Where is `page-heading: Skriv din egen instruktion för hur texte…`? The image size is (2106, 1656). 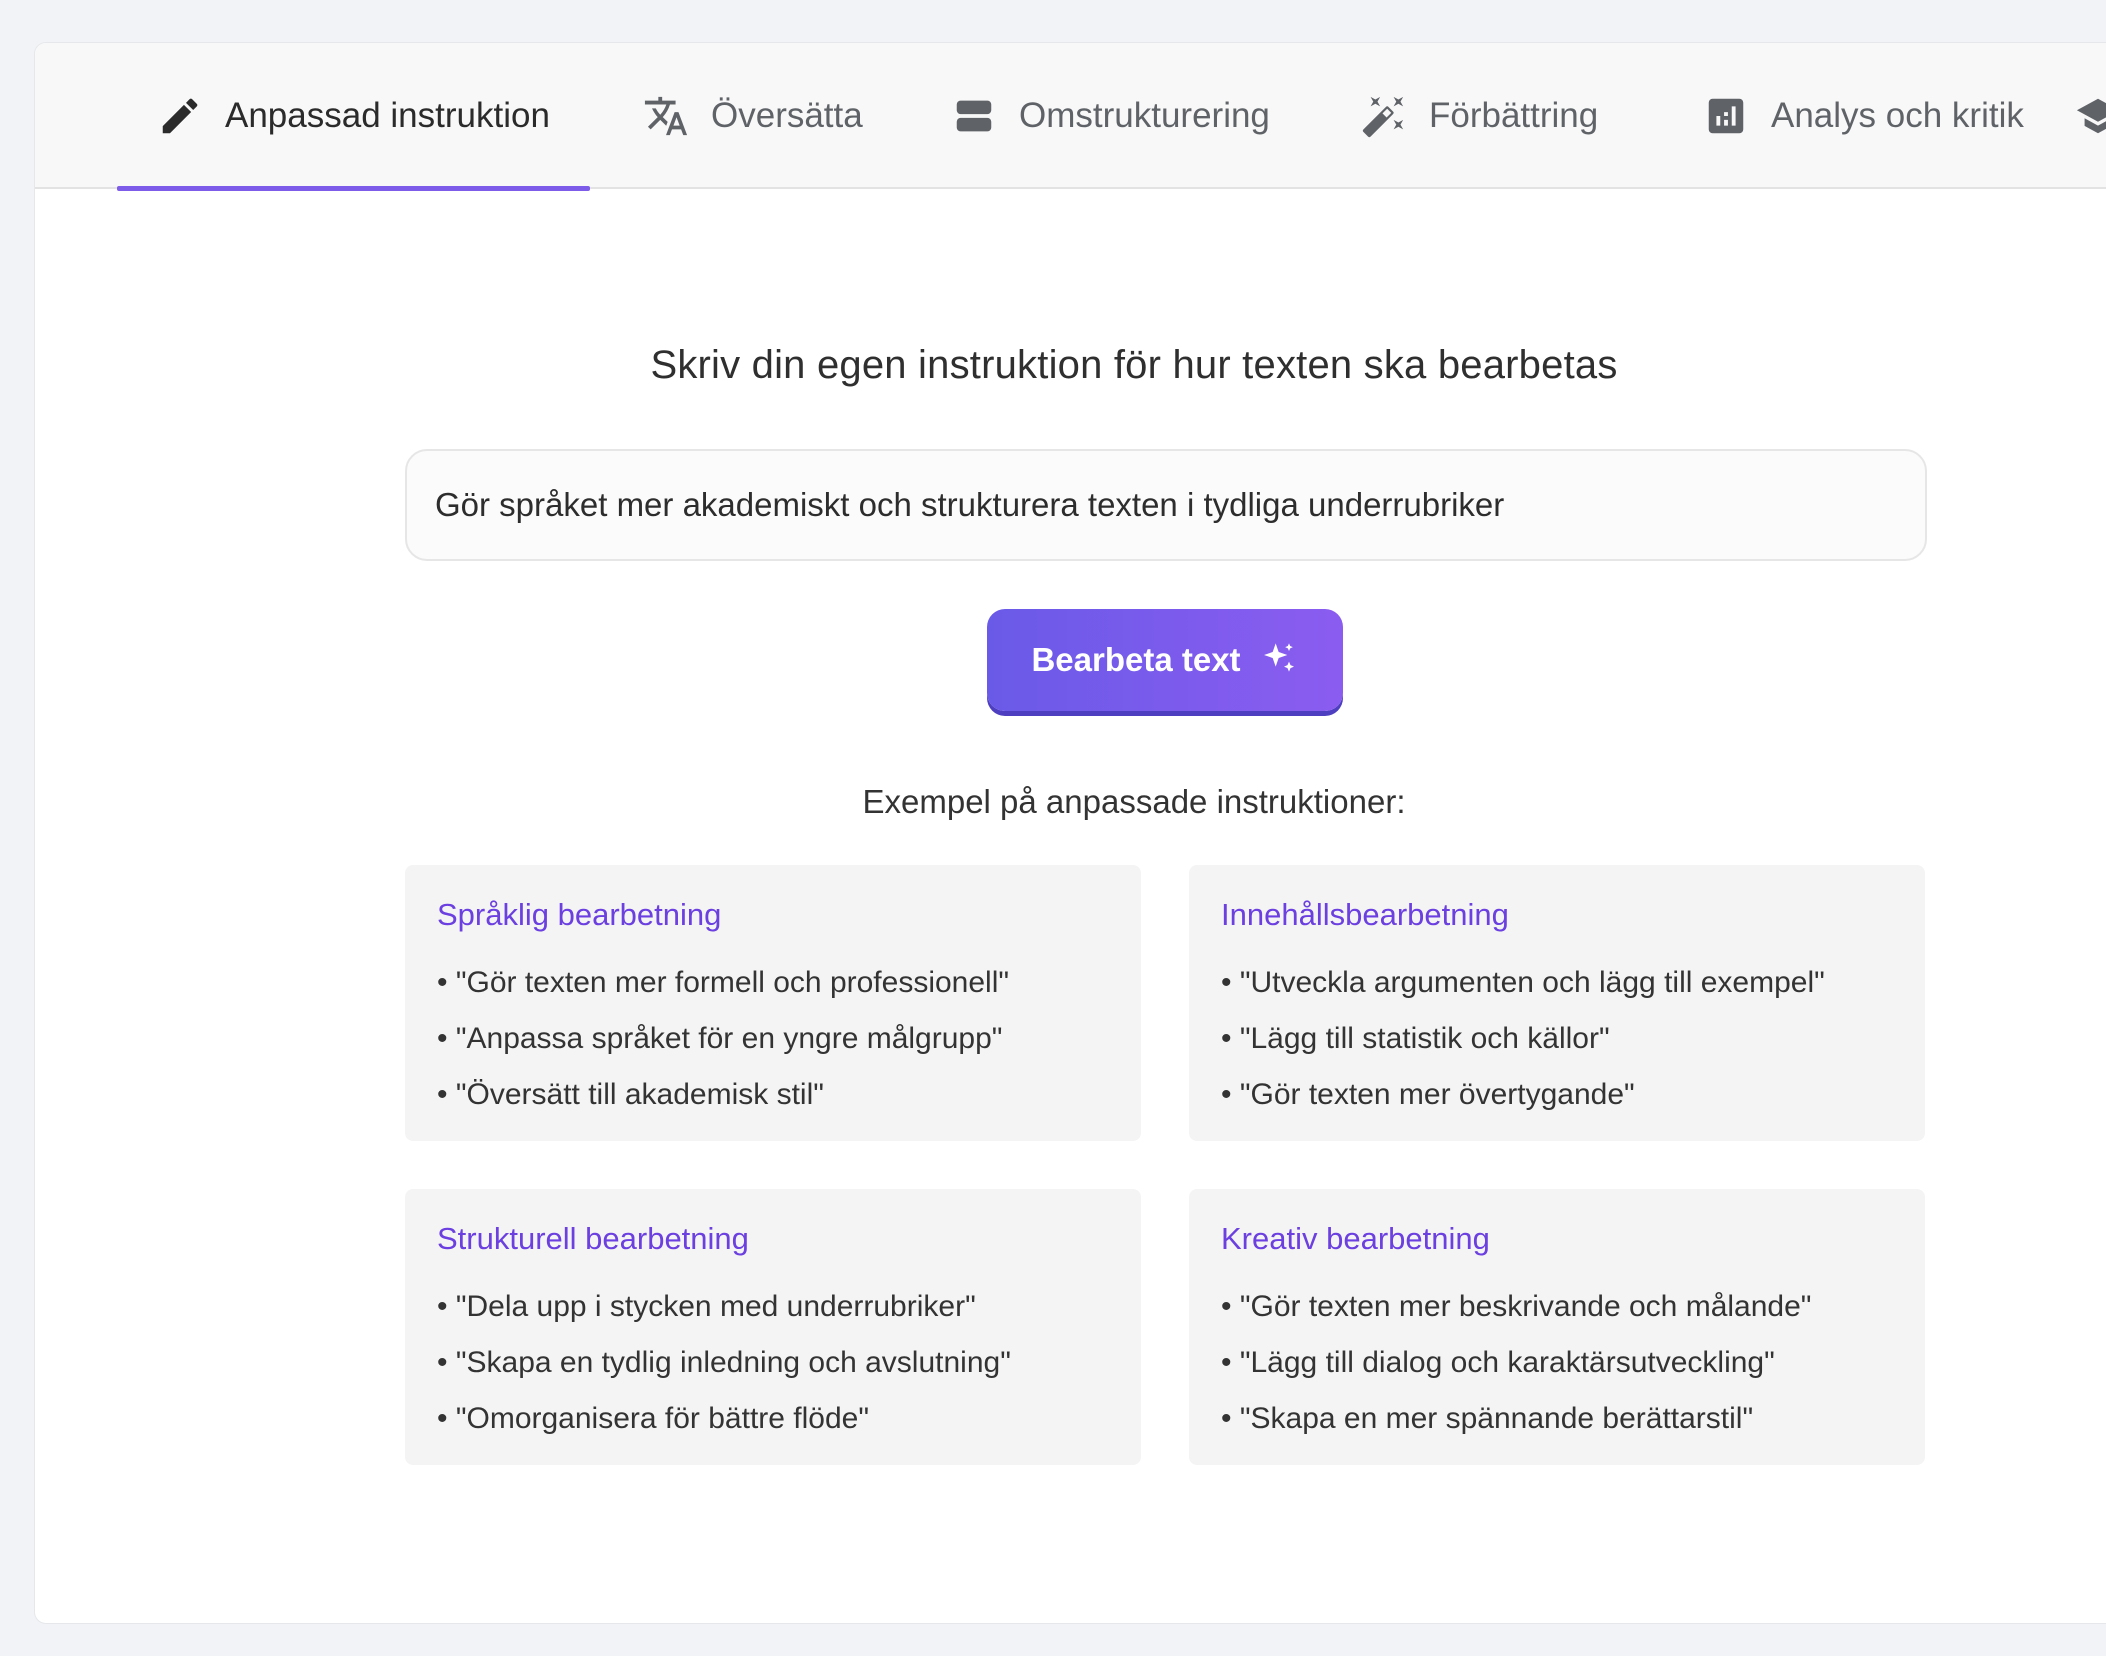 page-heading: Skriv din egen instruktion för hur texte… is located at coordinates (1134, 365).